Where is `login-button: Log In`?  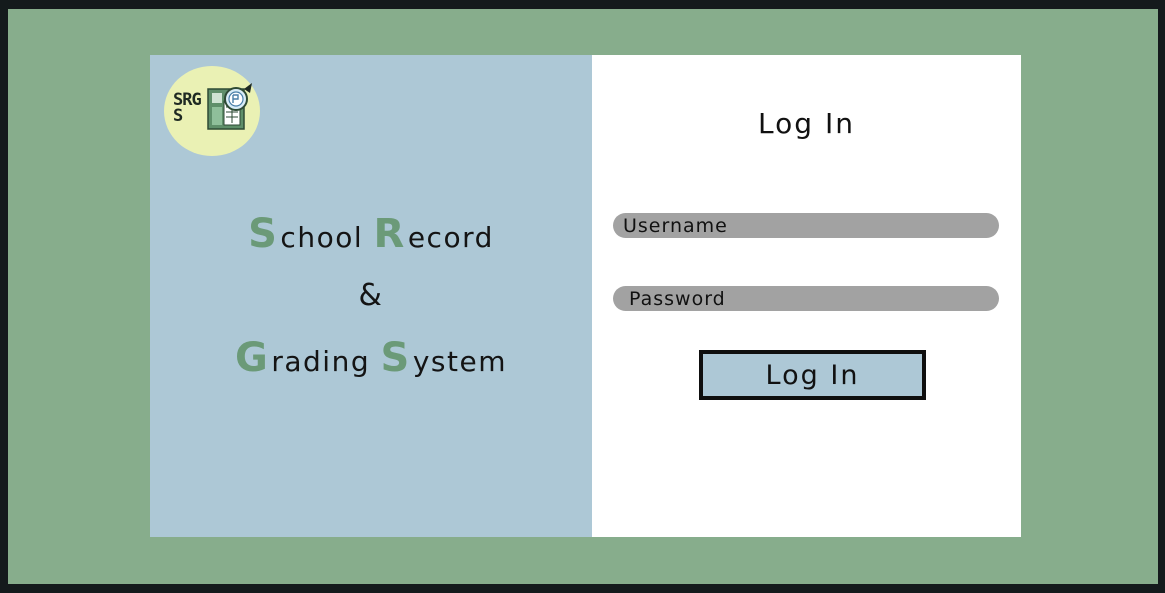 login-button: Log In is located at coordinates (812, 375).